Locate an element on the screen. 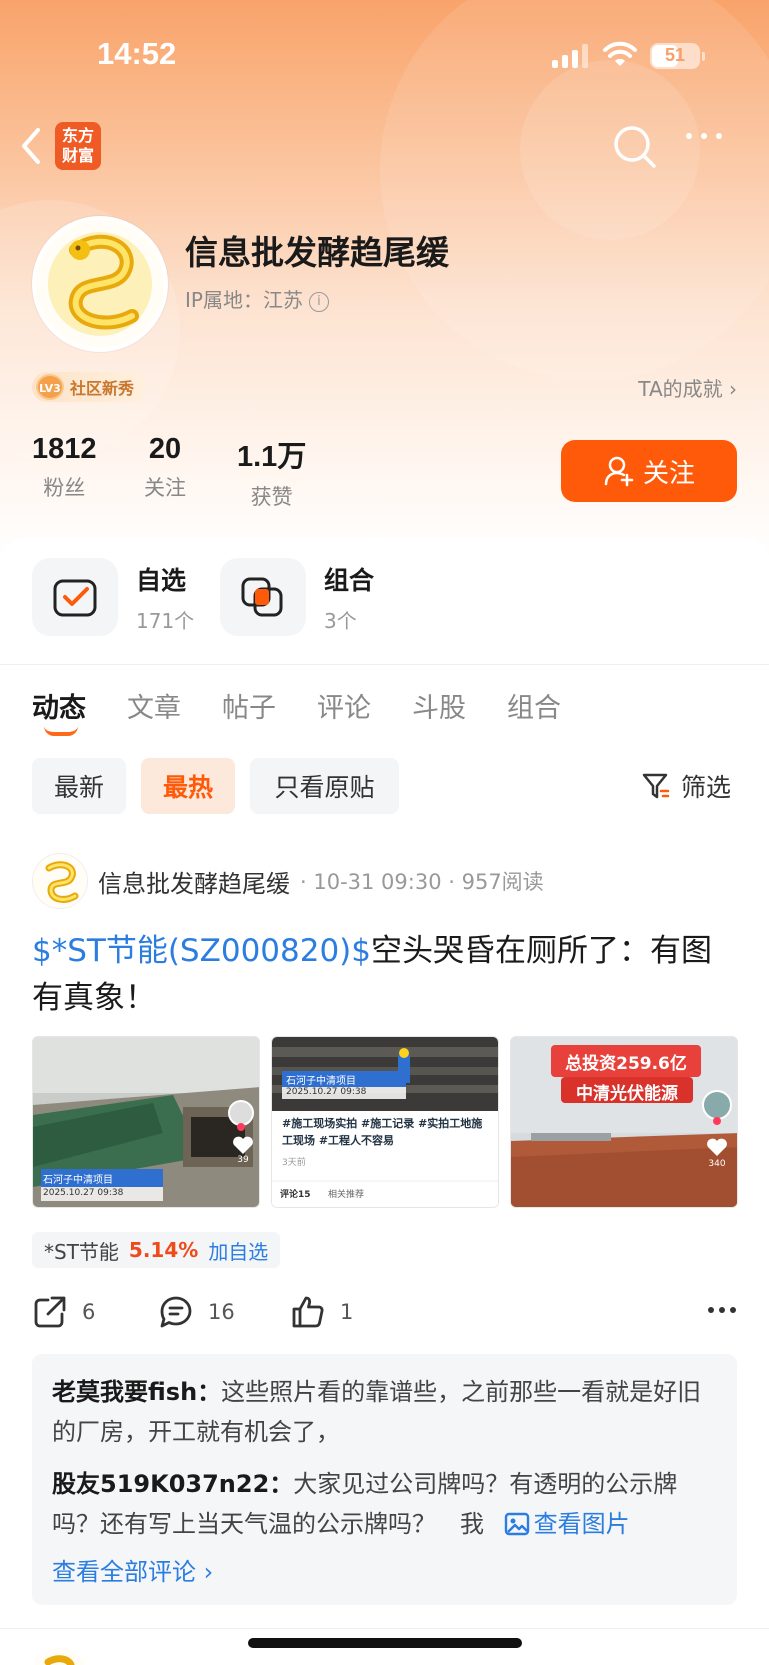  profile-name: 信息批发酵趋尾缓 is located at coordinates (317, 252).